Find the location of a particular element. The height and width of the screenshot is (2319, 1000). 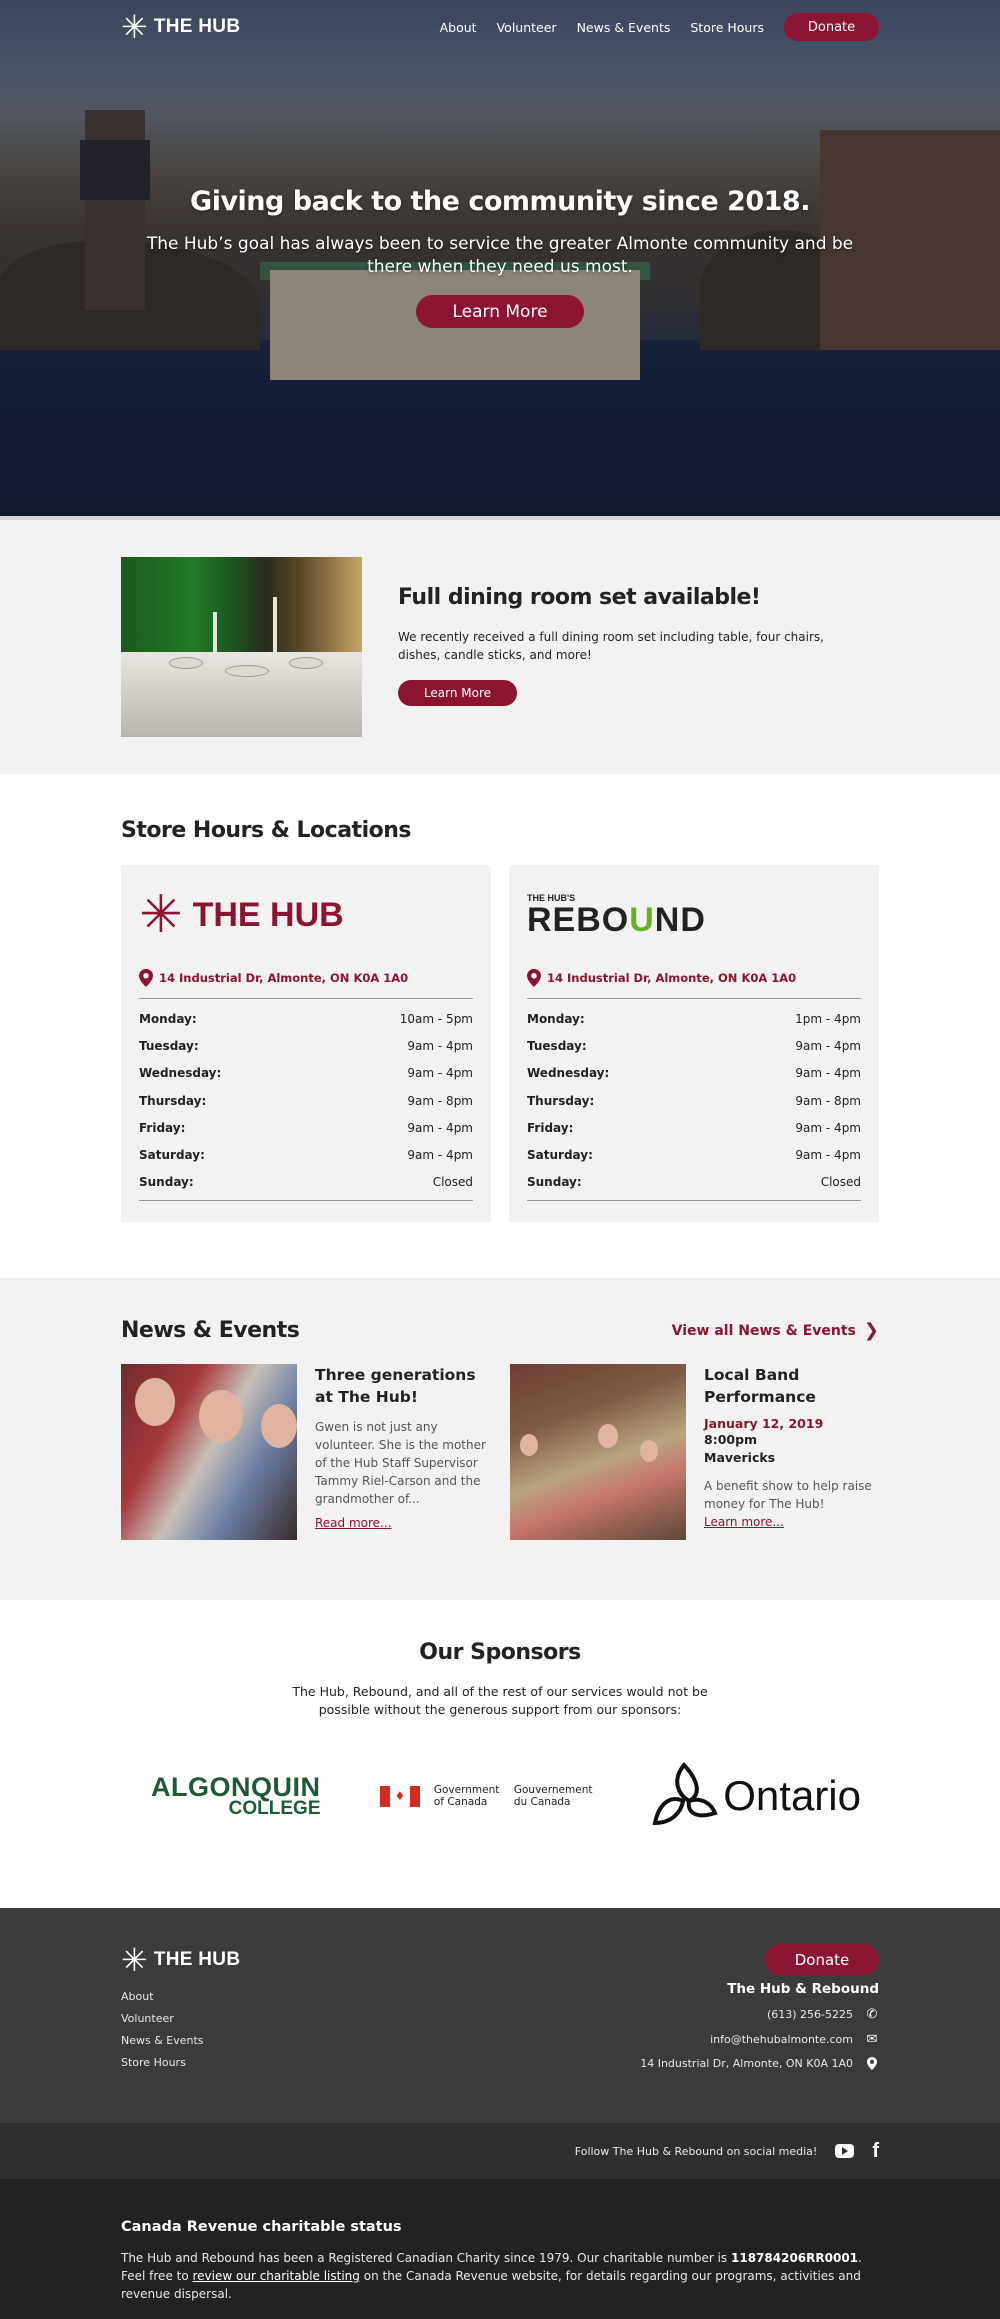

canada-flag-icon: ♦ is located at coordinates (399, 1796).